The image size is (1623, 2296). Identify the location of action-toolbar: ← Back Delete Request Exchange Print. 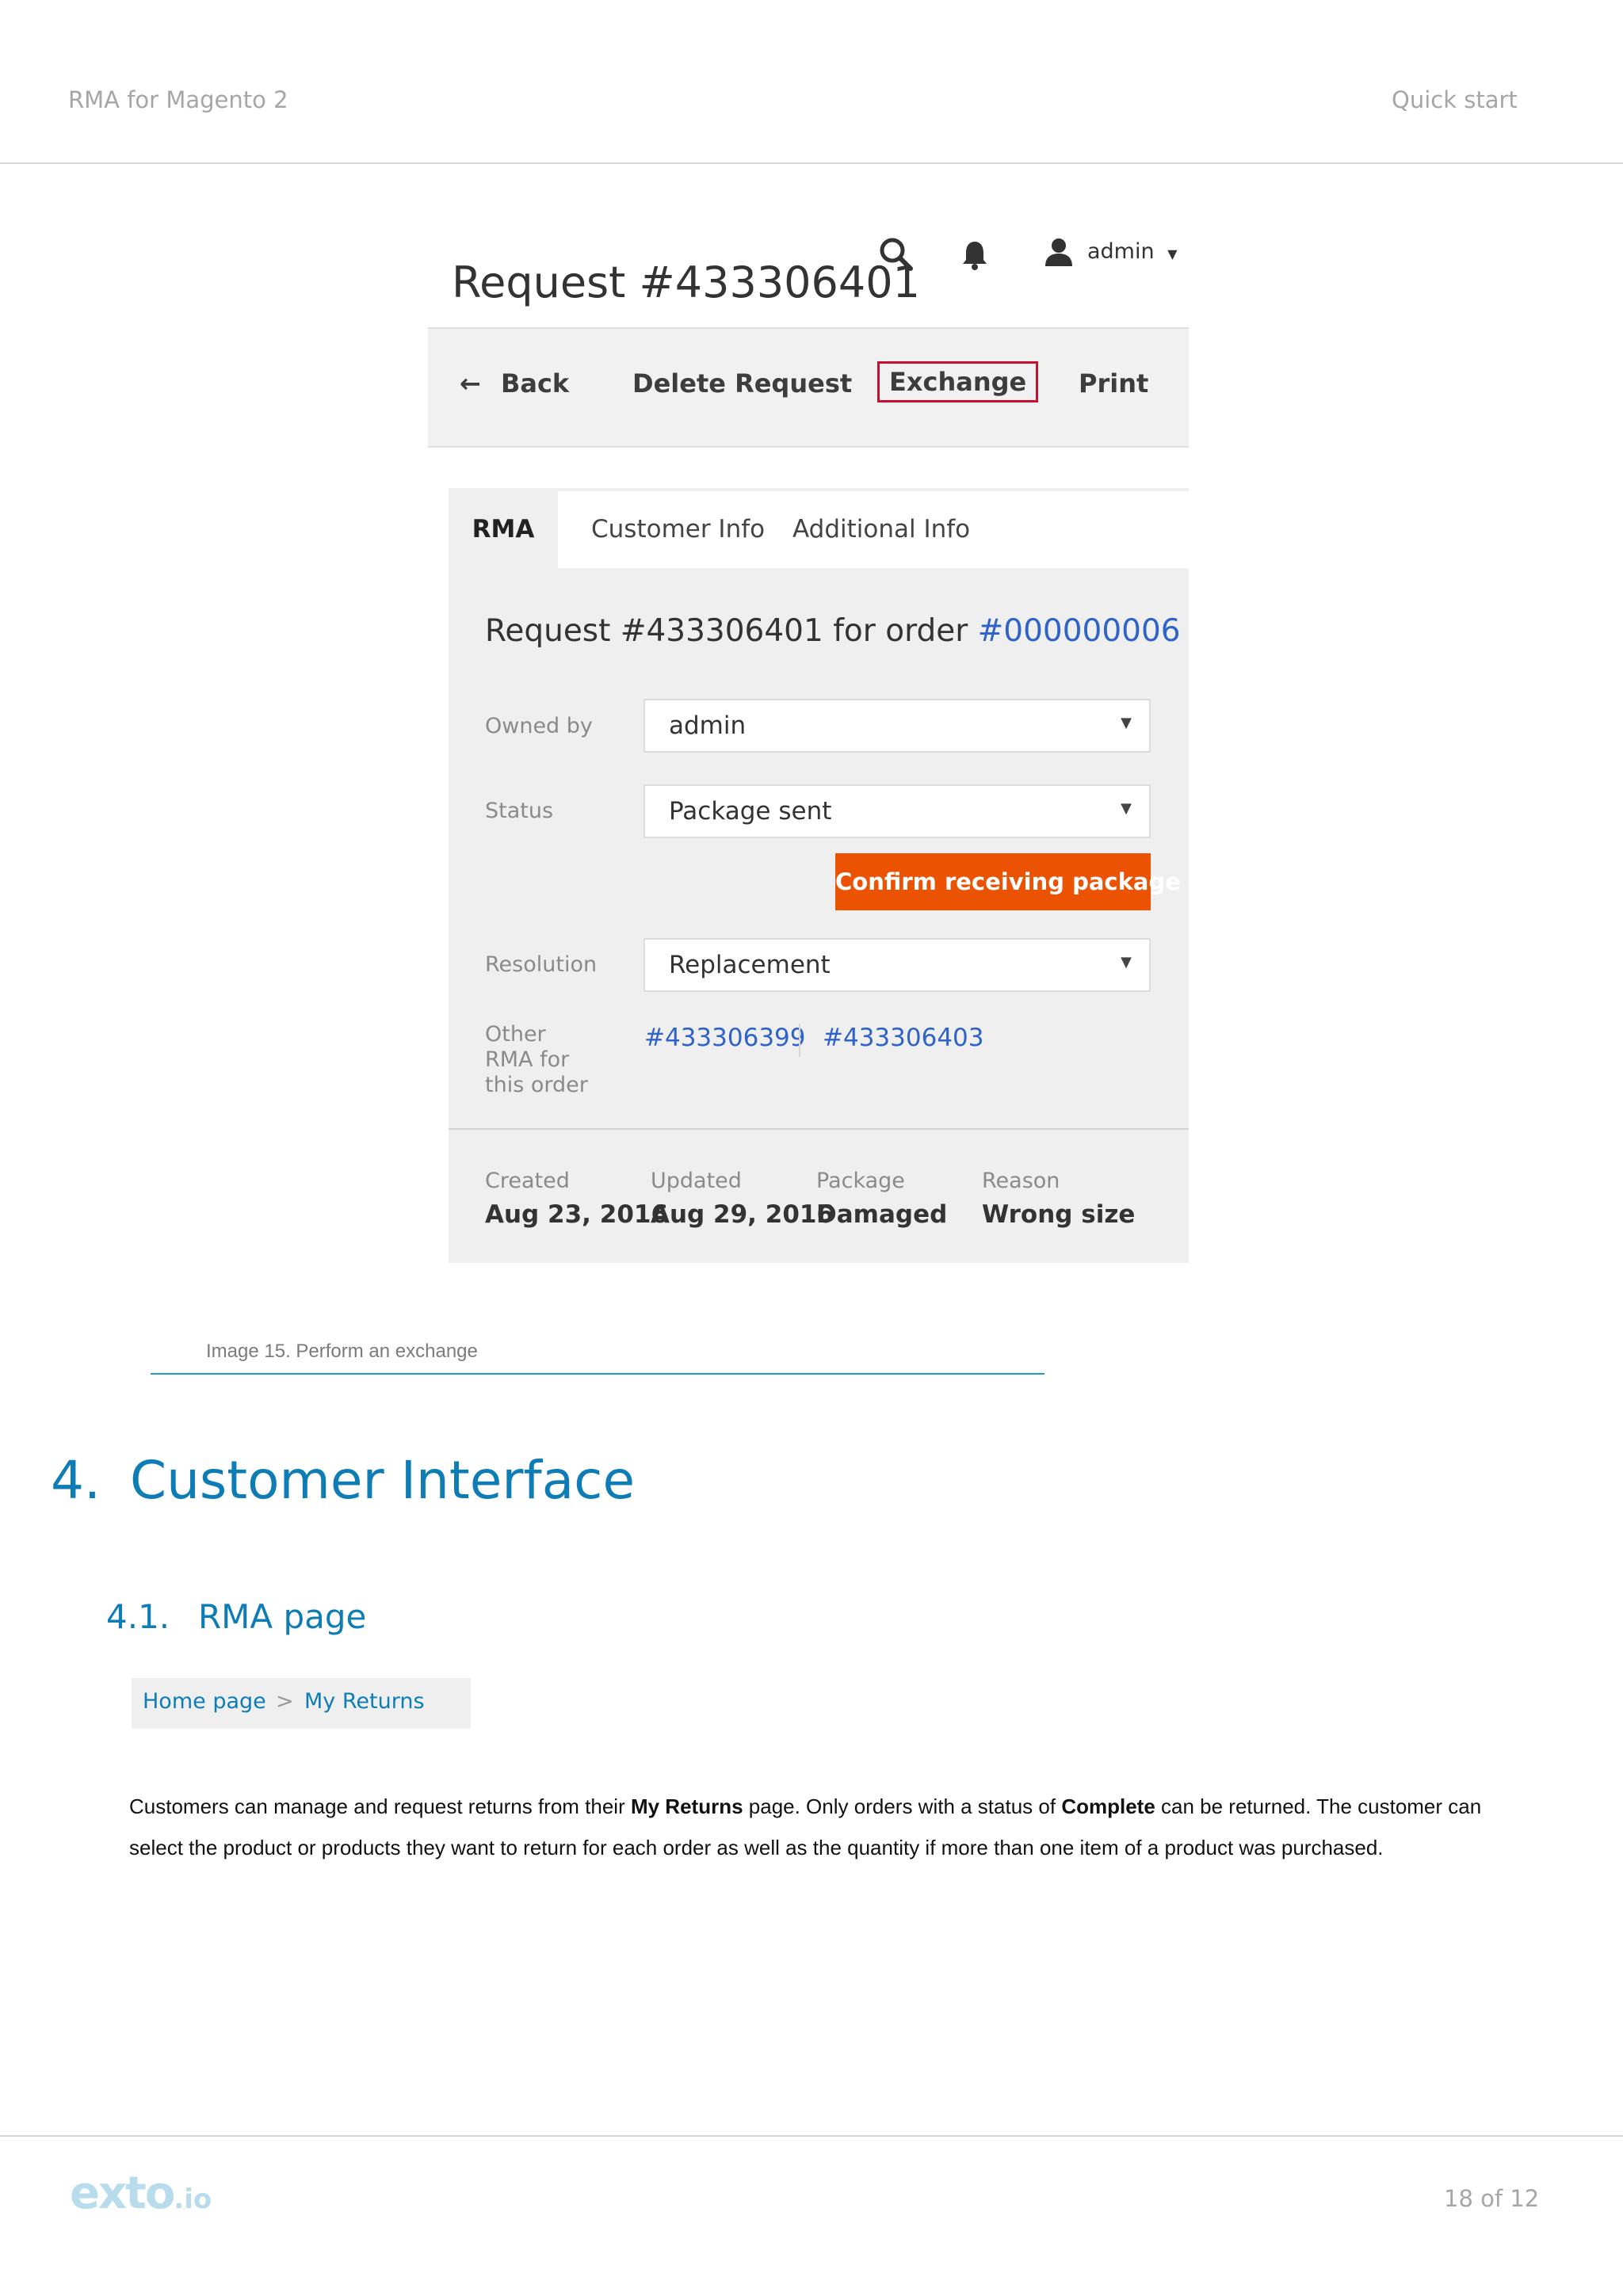
(808, 387).